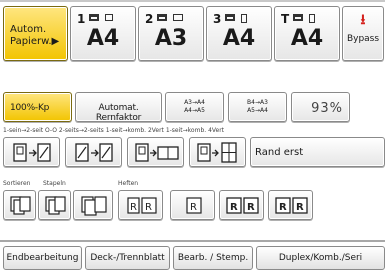 The height and width of the screenshot is (277, 385). I want to click on tray-number: 1, so click(81, 19).